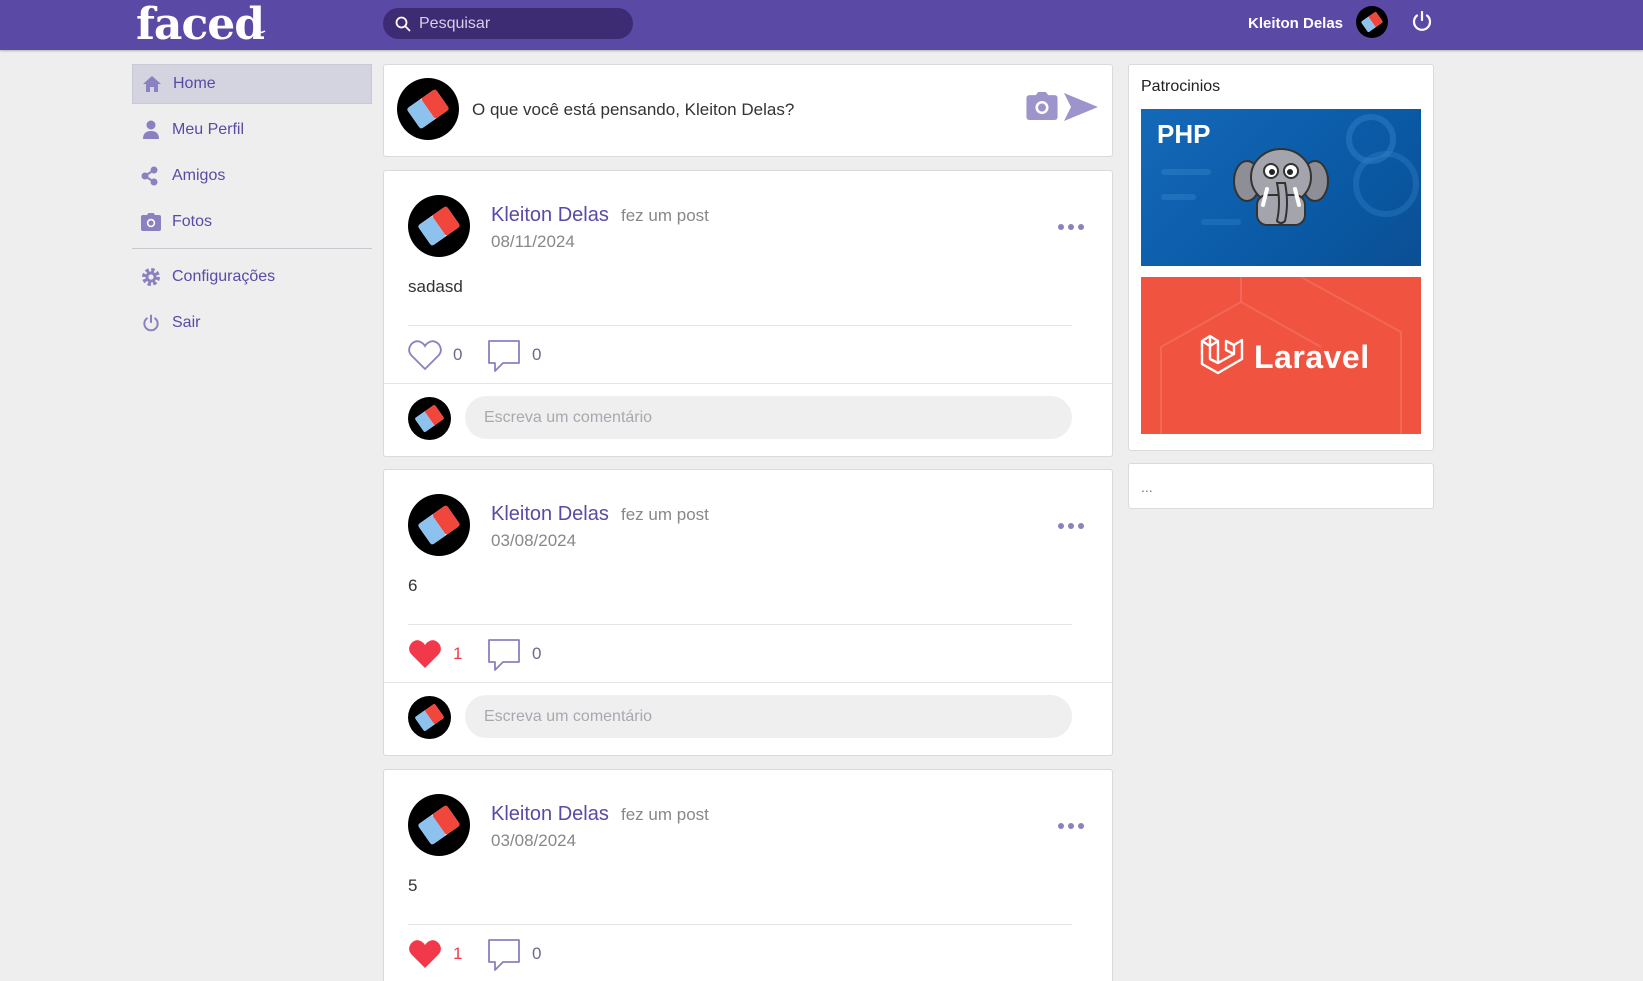  What do you see at coordinates (259, 29) in the screenshot?
I see `logo-smile-icon` at bounding box center [259, 29].